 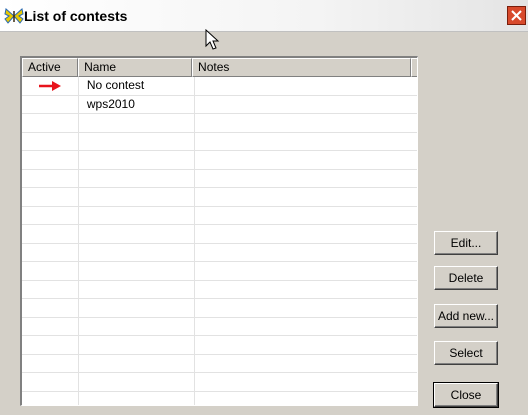 I want to click on close-button: Close, so click(x=466, y=395).